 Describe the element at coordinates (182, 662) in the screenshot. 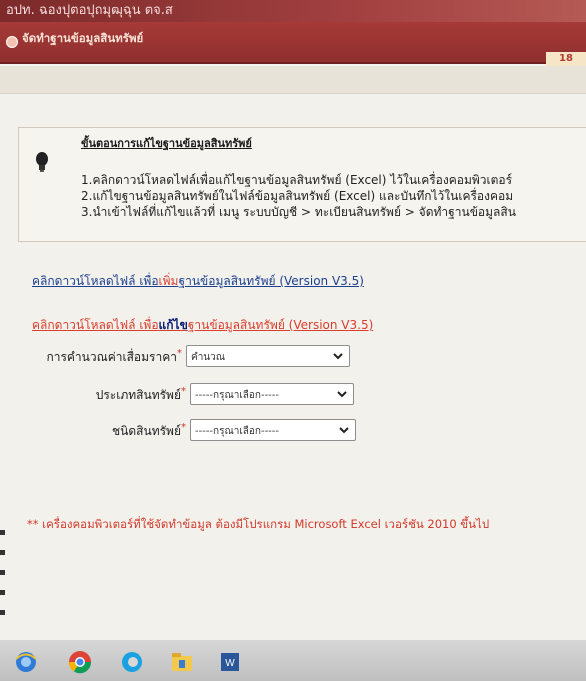

I see `file-explorer-icon` at that location.